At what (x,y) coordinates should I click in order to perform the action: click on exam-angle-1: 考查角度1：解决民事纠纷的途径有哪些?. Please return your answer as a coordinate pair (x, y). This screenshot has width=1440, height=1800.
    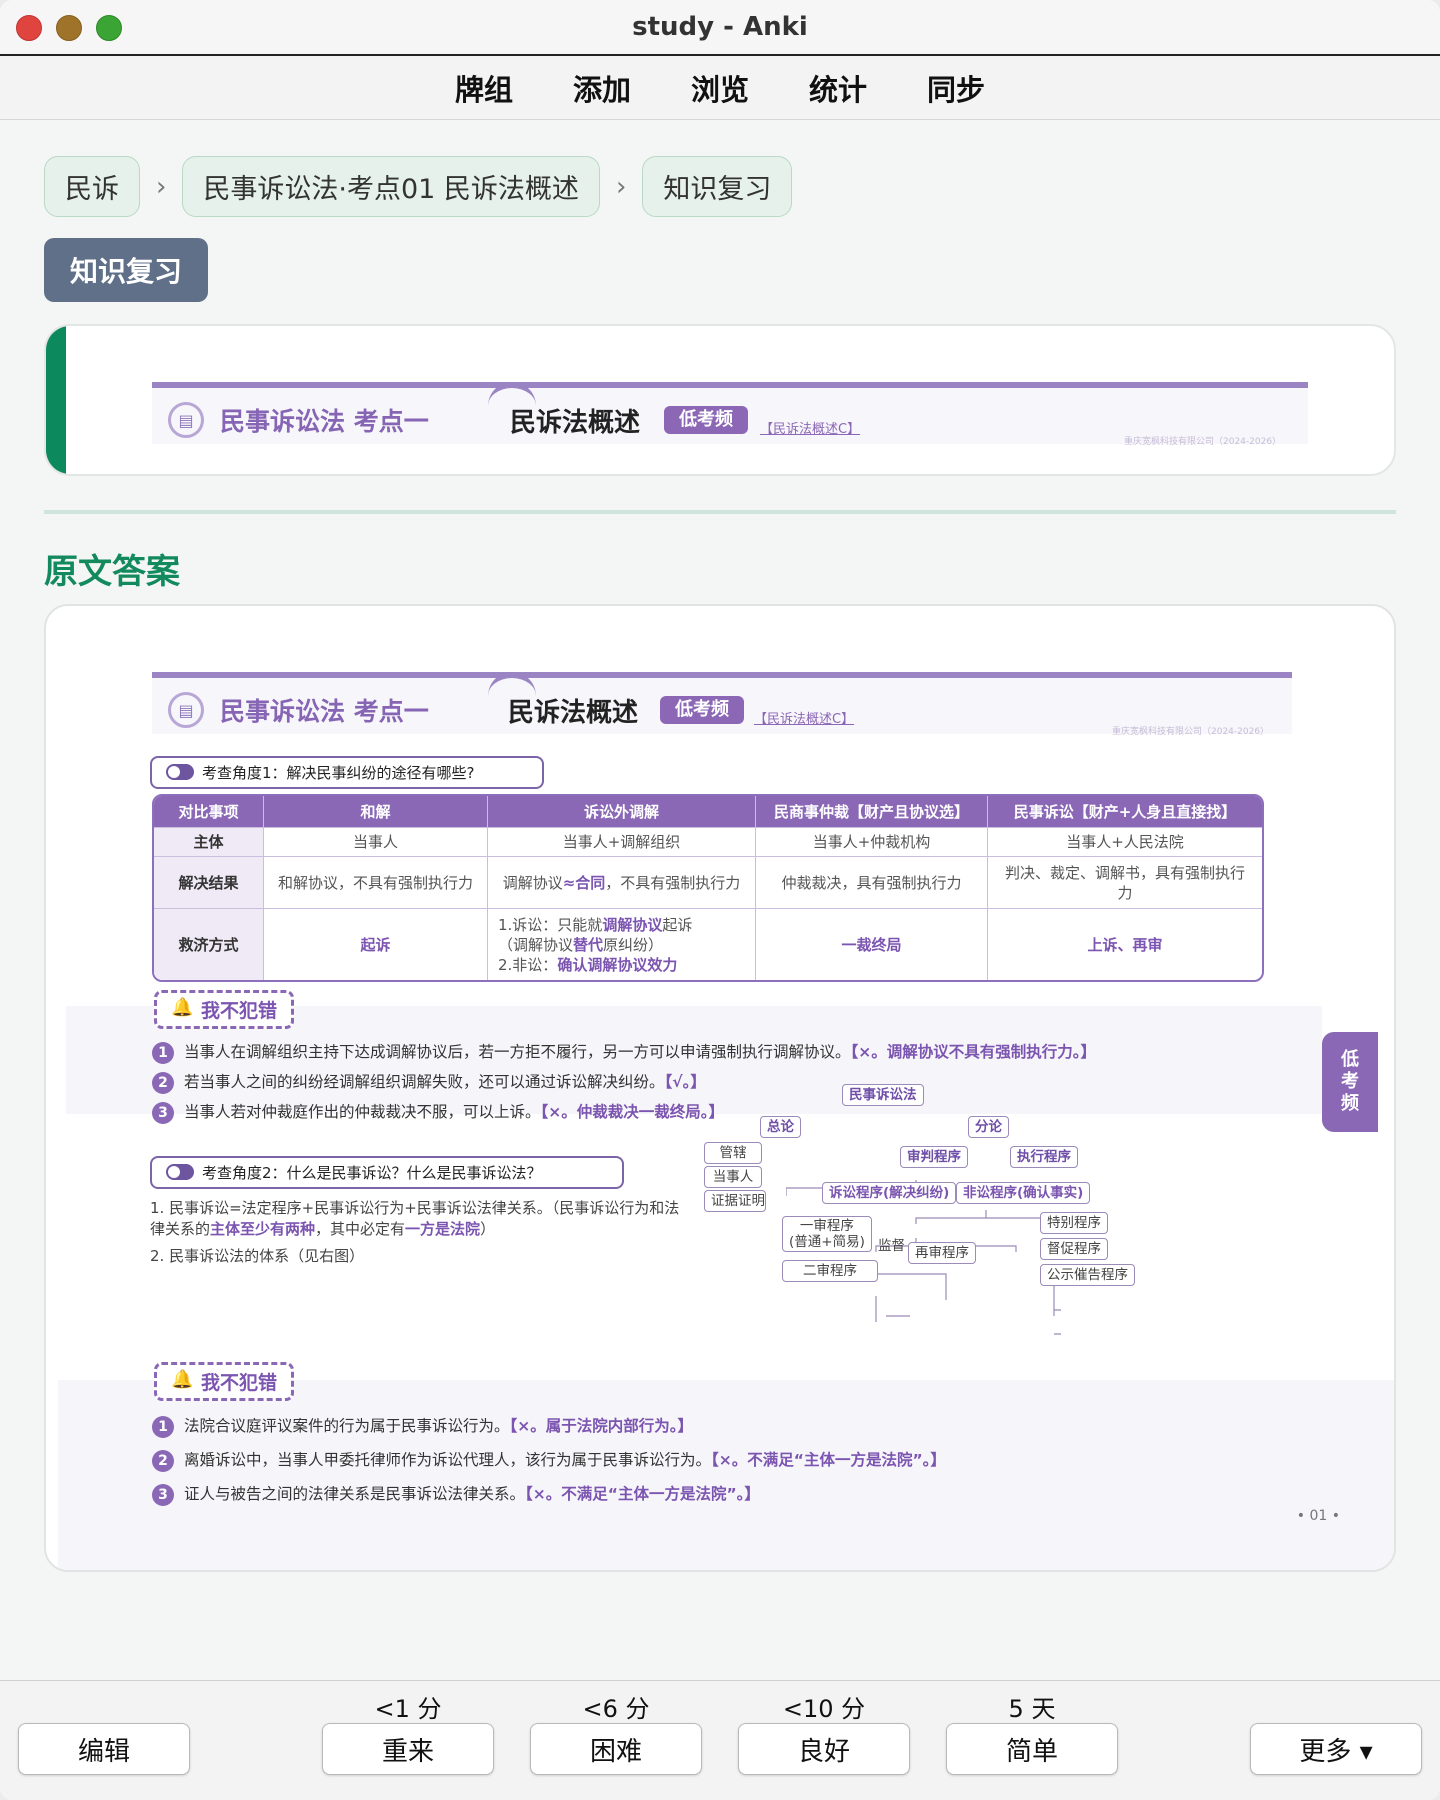
    Looking at the image, I should click on (347, 772).